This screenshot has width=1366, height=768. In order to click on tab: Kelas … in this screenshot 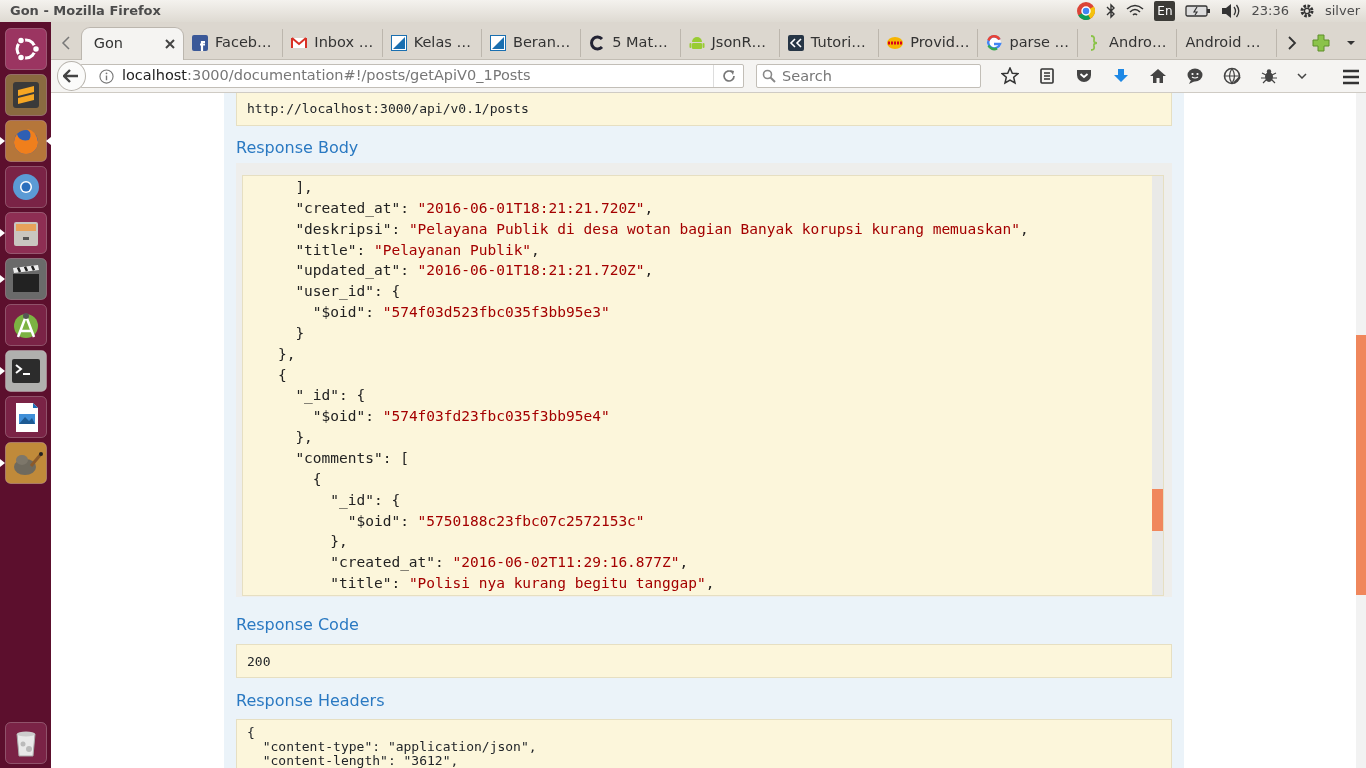, I will do `click(432, 43)`.